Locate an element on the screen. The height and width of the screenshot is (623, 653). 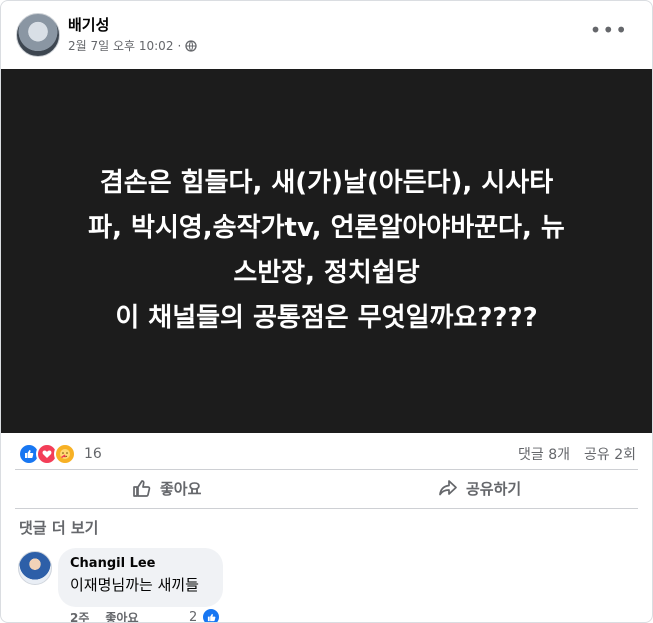
comment-meta: 2주 좋아요 is located at coordinates (104, 616).